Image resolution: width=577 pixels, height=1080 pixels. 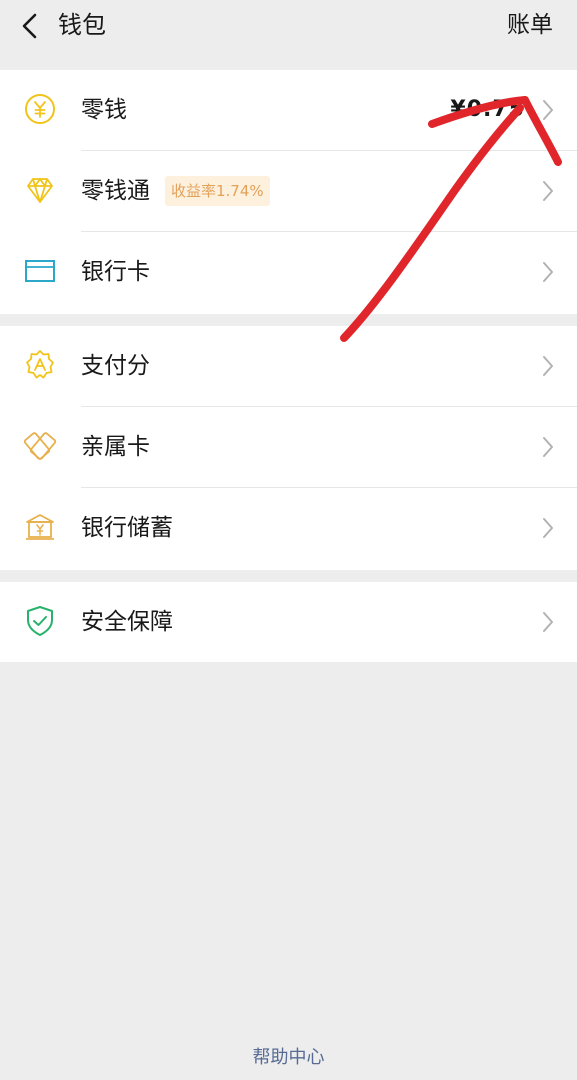 What do you see at coordinates (127, 528) in the screenshot?
I see `list-item-label: 银行储蓄` at bounding box center [127, 528].